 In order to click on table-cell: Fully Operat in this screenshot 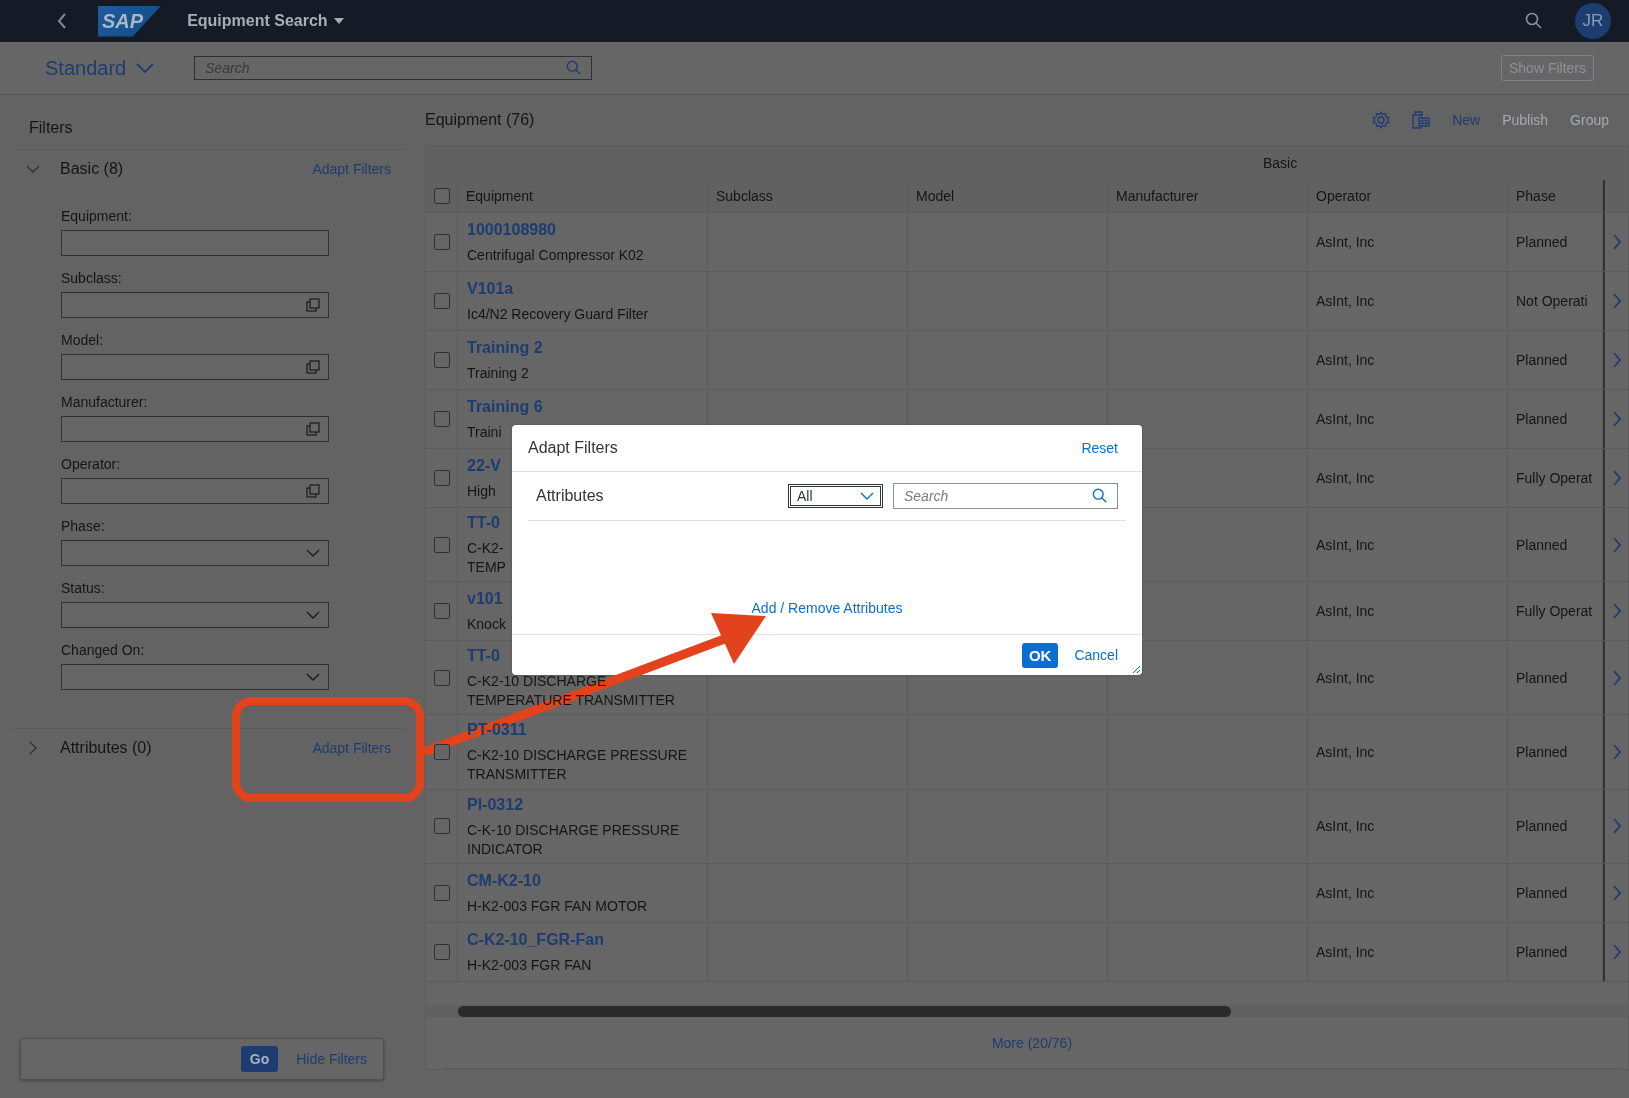, I will do `click(1554, 478)`.